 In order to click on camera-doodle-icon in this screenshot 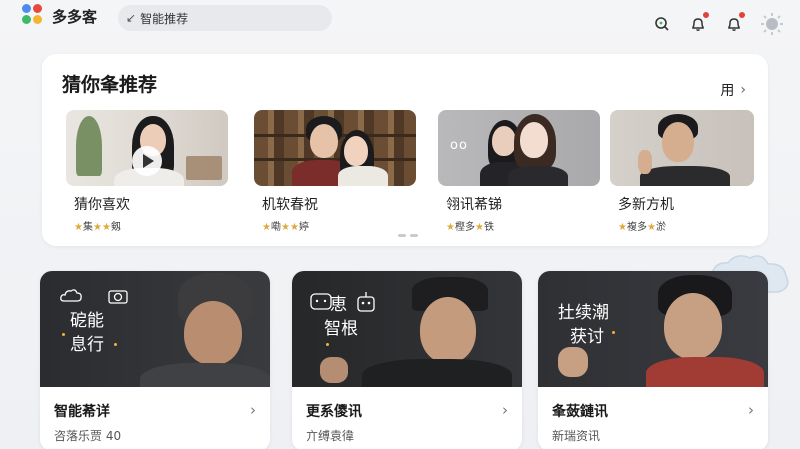, I will do `click(118, 298)`.